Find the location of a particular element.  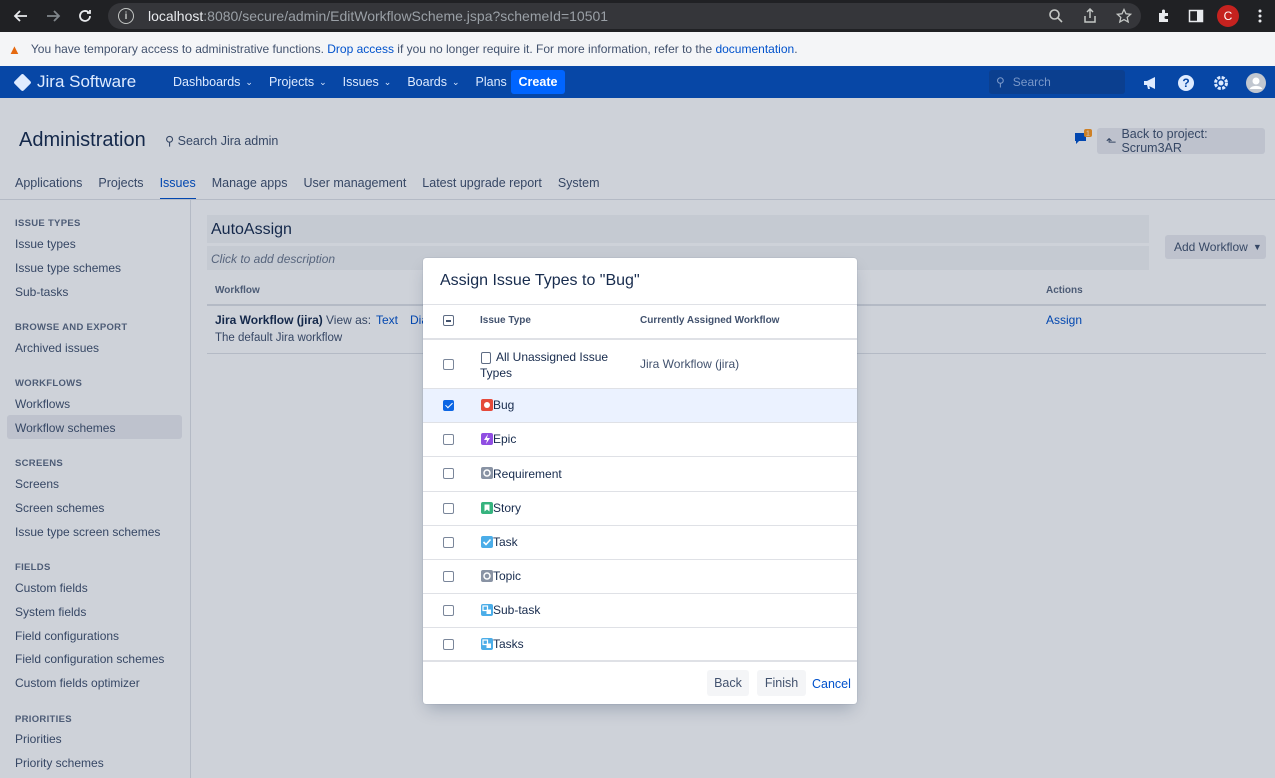

table-row: Tasks is located at coordinates (640, 644).